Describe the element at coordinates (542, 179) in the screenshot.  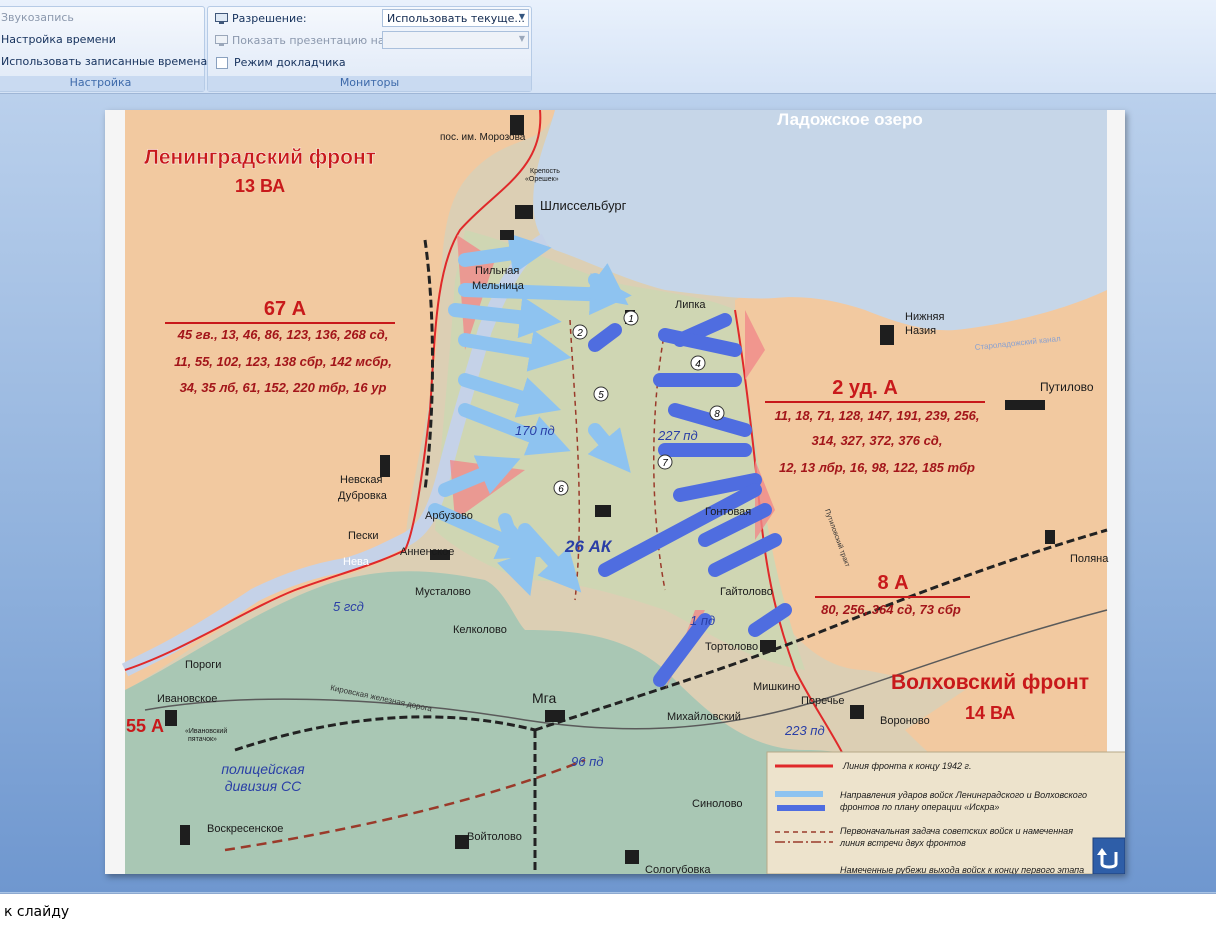
I see `place-label: «Орешек»` at that location.